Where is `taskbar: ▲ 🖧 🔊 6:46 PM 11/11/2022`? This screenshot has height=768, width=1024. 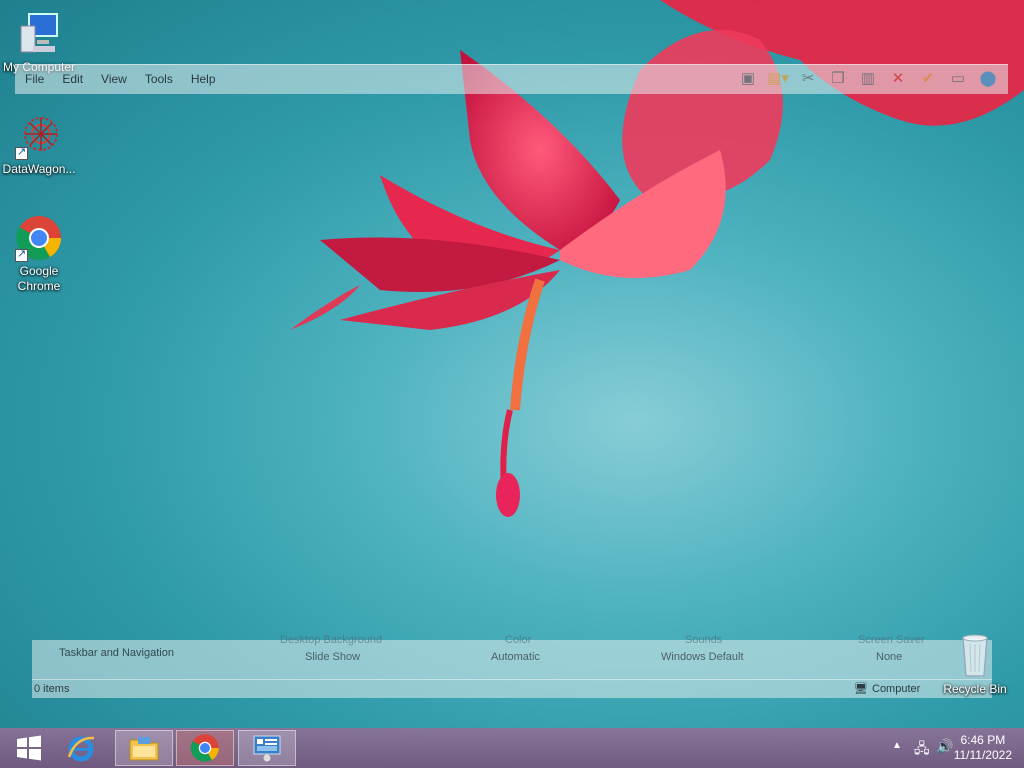
taskbar: ▲ 🖧 🔊 6:46 PM 11/11/2022 is located at coordinates (512, 748).